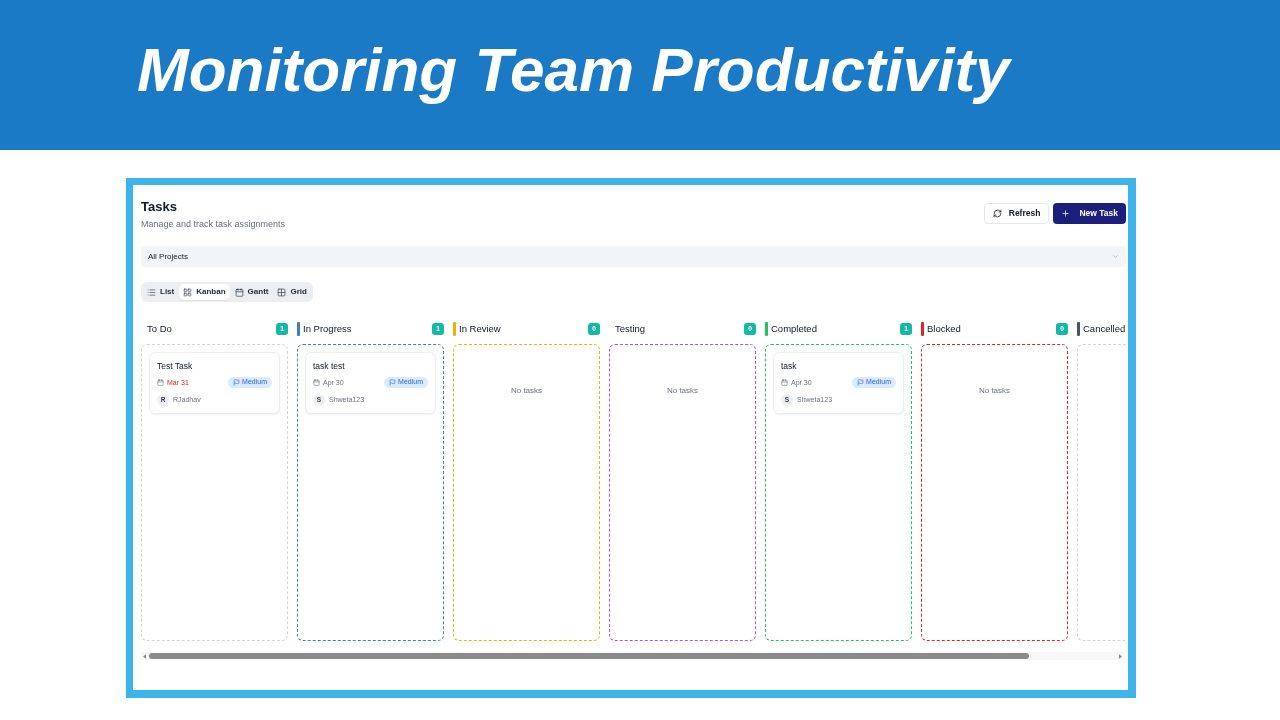  I want to click on chevron-down-icon, so click(1115, 256).